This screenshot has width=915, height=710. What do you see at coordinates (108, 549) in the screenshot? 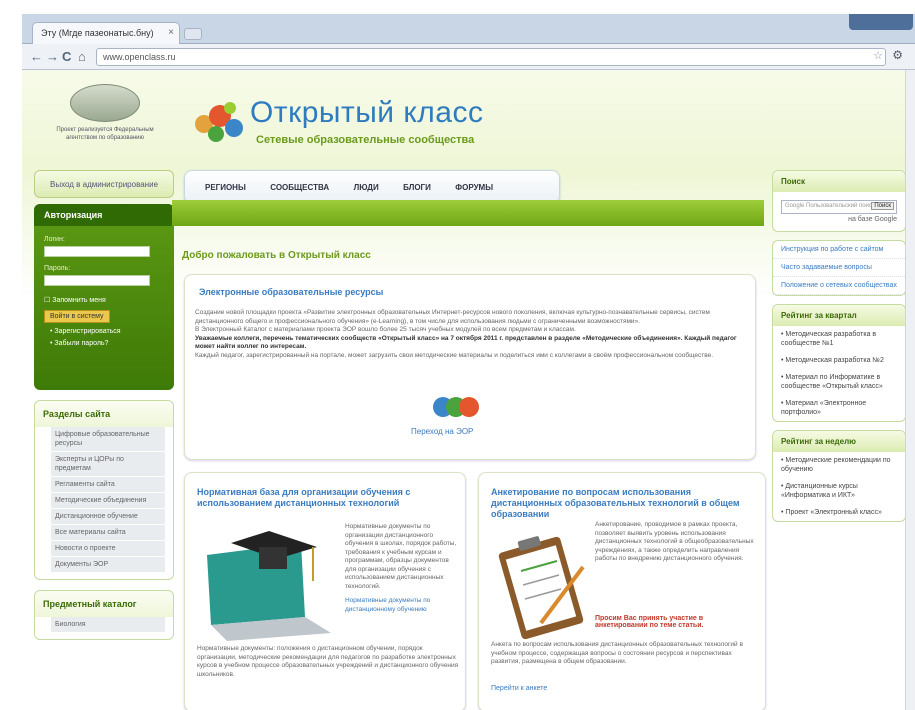
I see `section-item: Новости о проекте` at bounding box center [108, 549].